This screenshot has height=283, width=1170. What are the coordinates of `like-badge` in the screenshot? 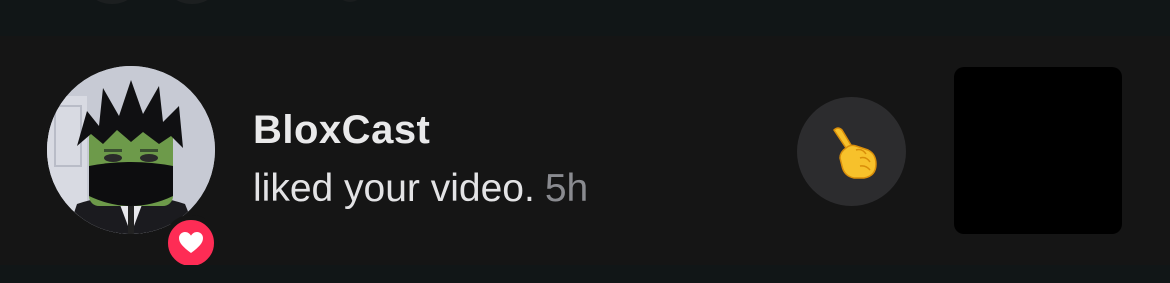 It's located at (191, 243).